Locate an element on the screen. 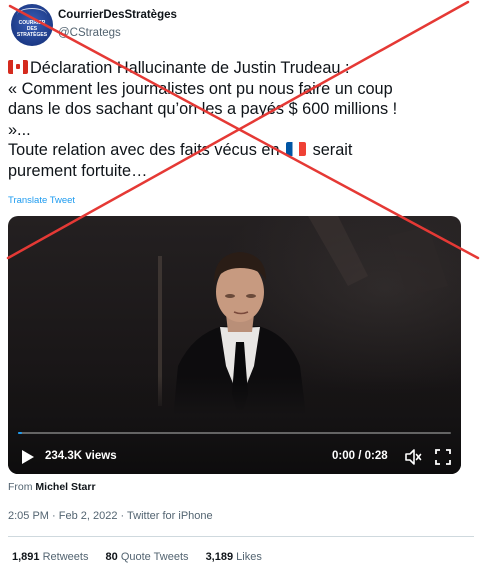 Image resolution: width=480 pixels, height=574 pixels. avatar: COURRIER DES STRATÈGES is located at coordinates (32, 25).